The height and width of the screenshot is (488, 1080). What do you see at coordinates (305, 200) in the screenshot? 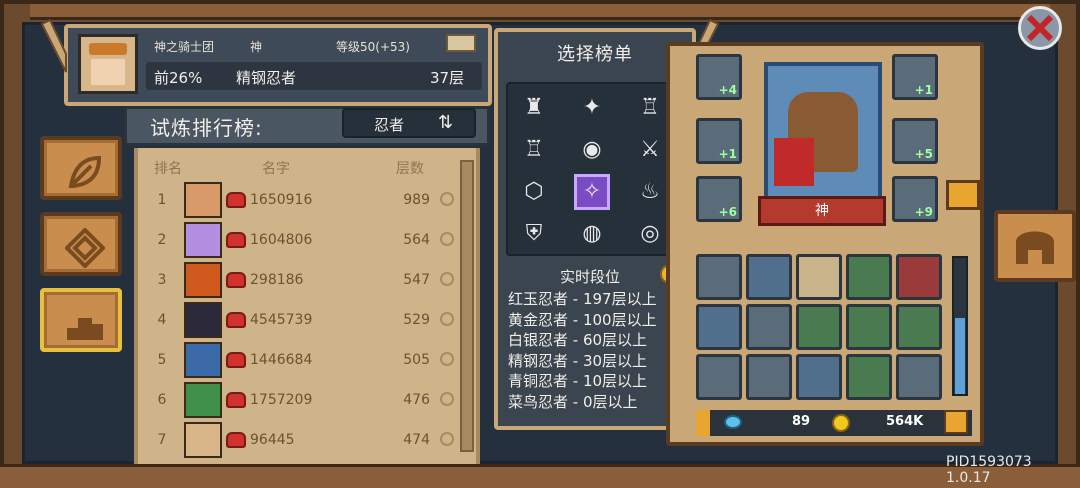
I see `table-row: 1 1650916 989` at bounding box center [305, 200].